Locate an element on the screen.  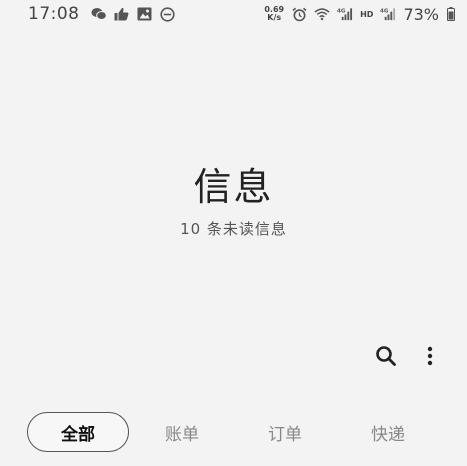
more-vertical-icon is located at coordinates (430, 356).